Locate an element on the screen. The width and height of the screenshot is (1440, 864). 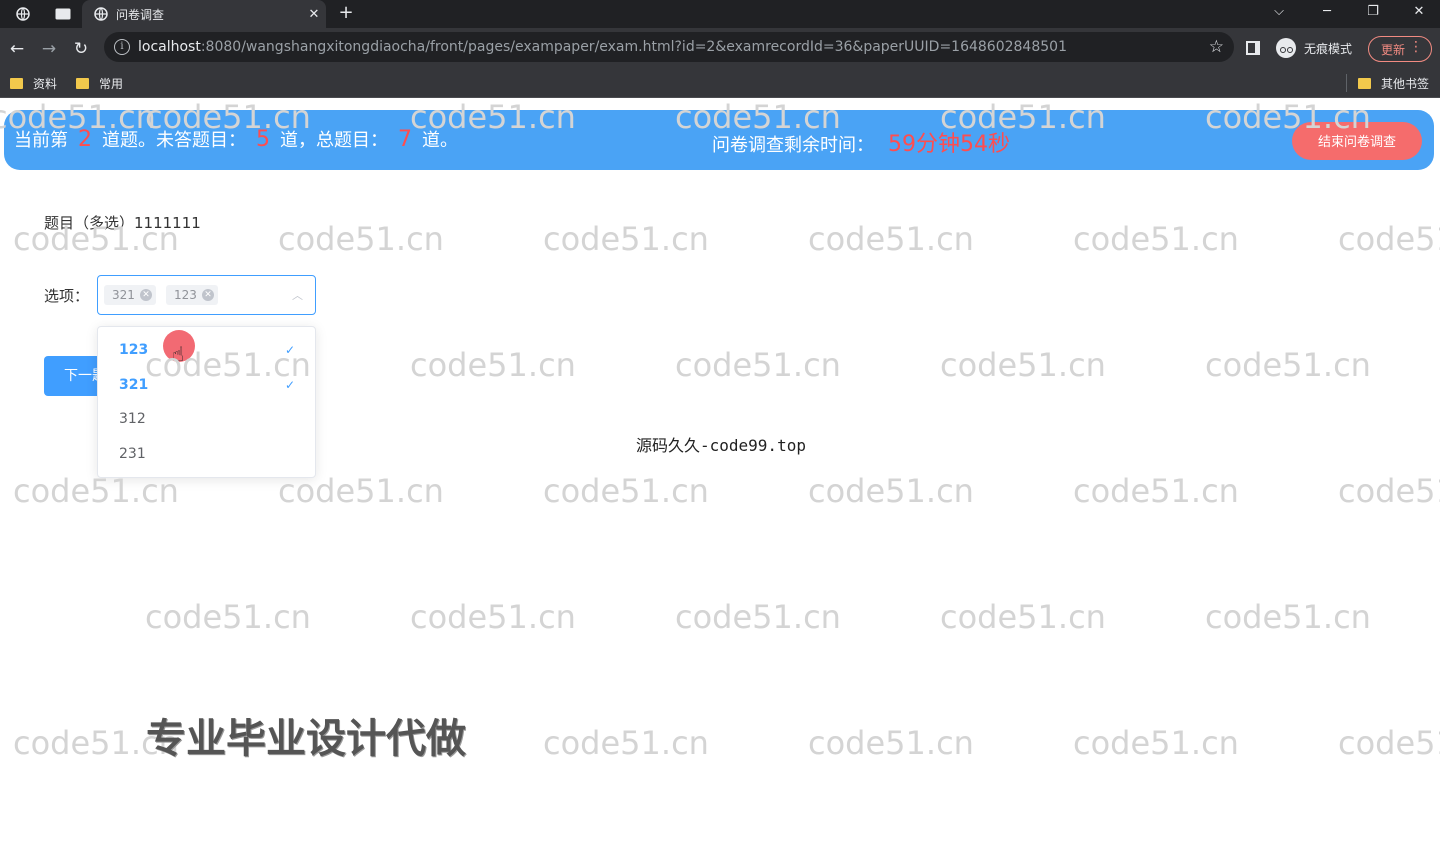
source-watermark: 源码久久-code99.top is located at coordinates (721, 445).